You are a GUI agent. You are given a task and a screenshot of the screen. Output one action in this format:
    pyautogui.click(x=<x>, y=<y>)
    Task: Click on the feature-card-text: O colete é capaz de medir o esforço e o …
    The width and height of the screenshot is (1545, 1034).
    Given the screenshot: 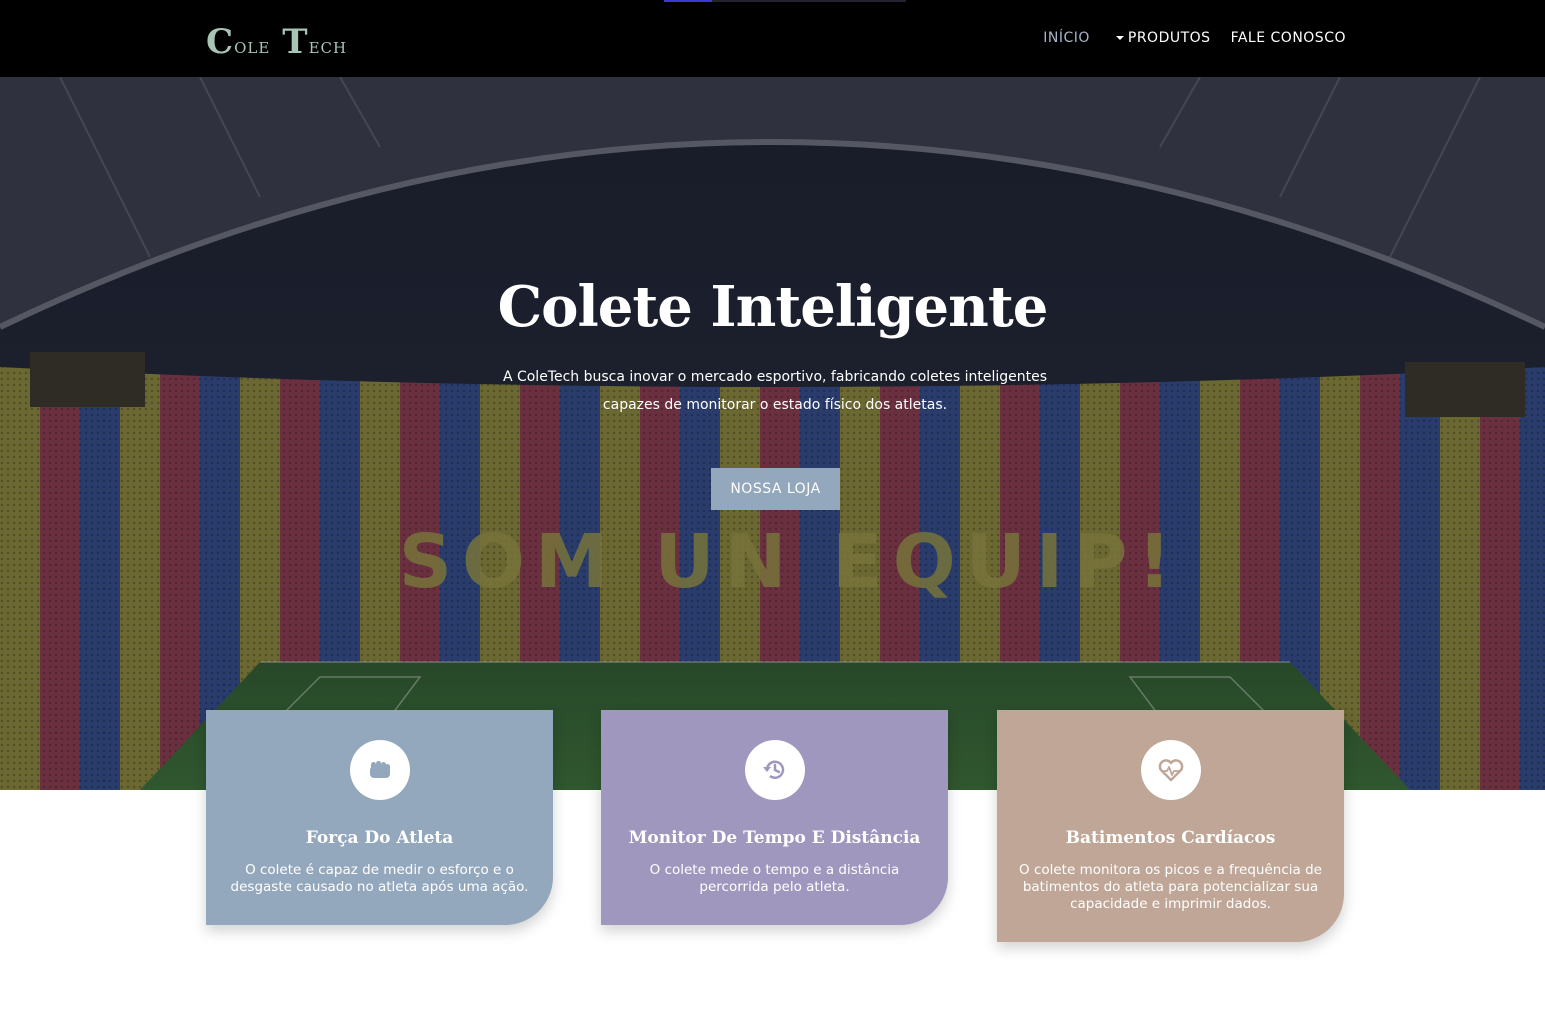 What is the action you would take?
    pyautogui.click(x=379, y=878)
    